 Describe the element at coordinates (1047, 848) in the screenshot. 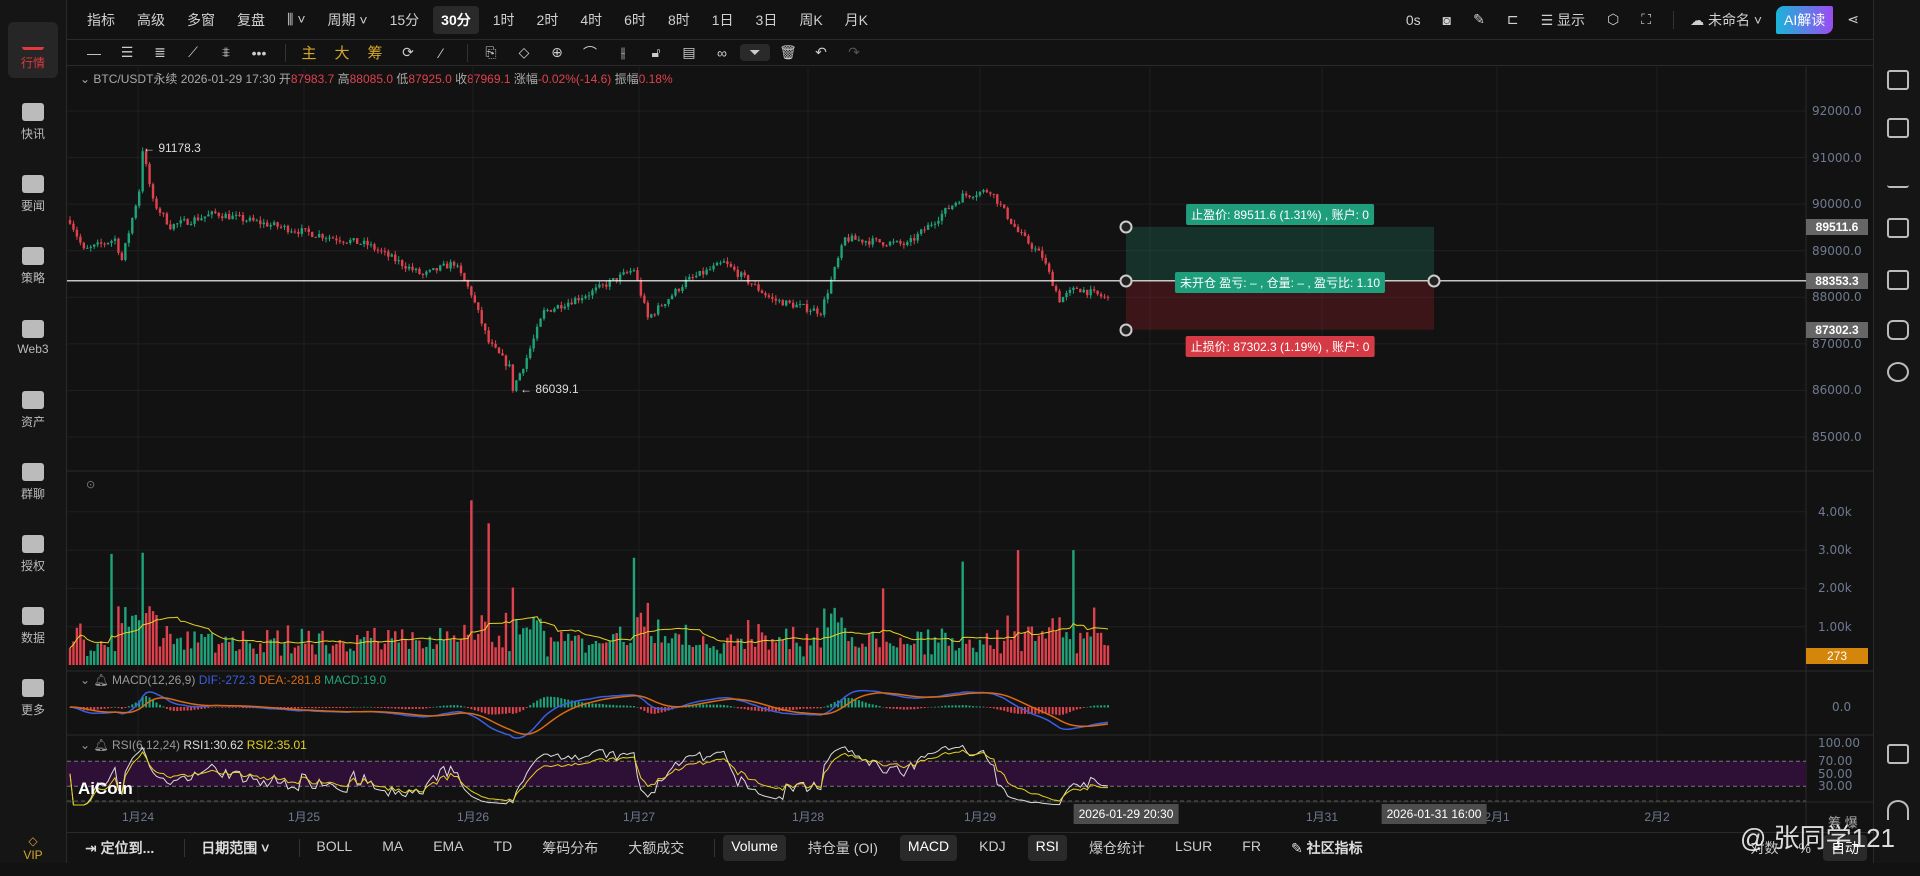

I see `sub-indicator-button: RSI` at that location.